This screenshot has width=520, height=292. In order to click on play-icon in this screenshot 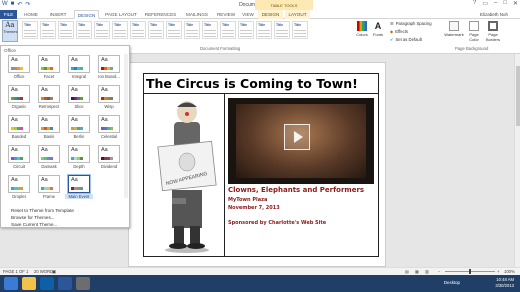, I will do `click(297, 137)`.